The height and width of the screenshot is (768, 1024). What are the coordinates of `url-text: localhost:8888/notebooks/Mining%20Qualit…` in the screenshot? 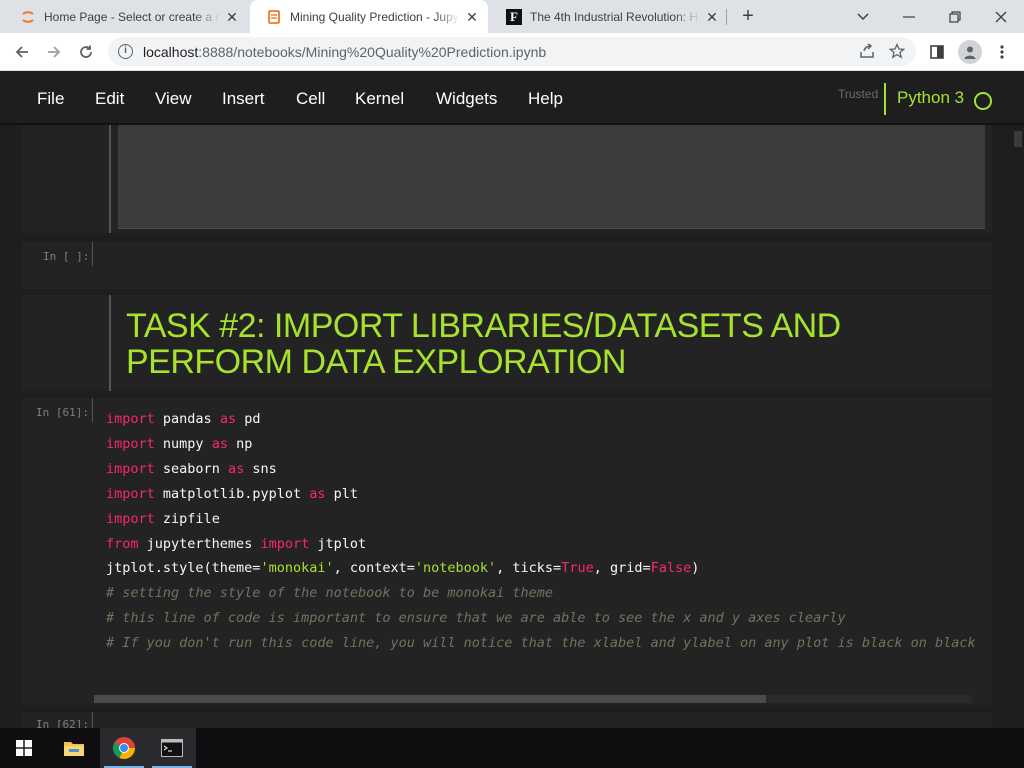 It's located at (345, 52).